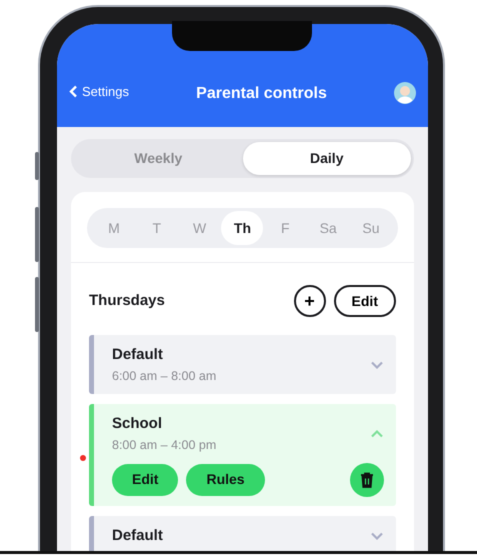  I want to click on schedule-item: Default, so click(242, 534).